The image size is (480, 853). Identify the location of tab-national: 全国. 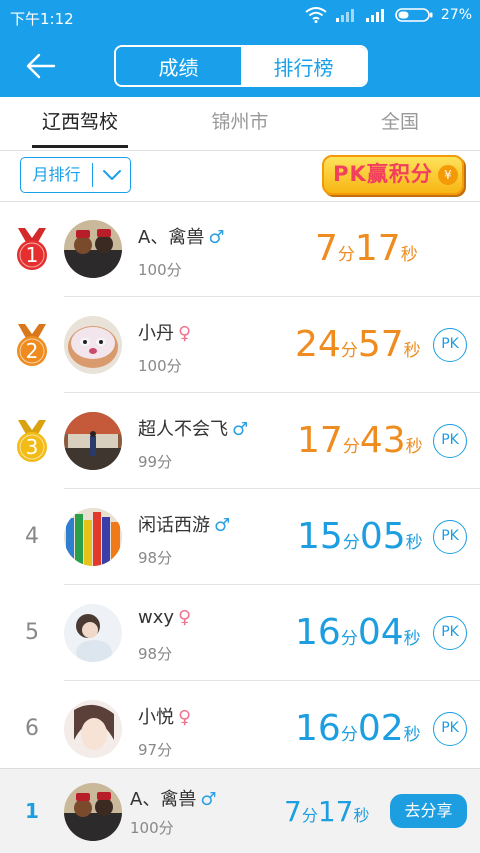
(400, 123).